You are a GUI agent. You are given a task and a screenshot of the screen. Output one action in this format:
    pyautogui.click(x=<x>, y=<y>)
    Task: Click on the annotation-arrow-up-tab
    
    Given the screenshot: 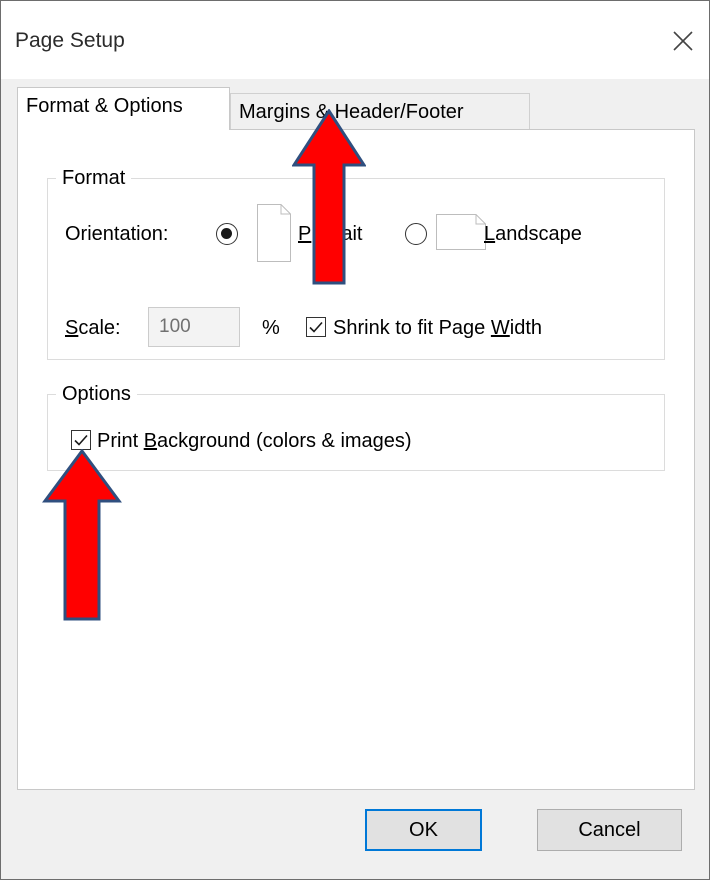 What is the action you would take?
    pyautogui.click(x=329, y=197)
    